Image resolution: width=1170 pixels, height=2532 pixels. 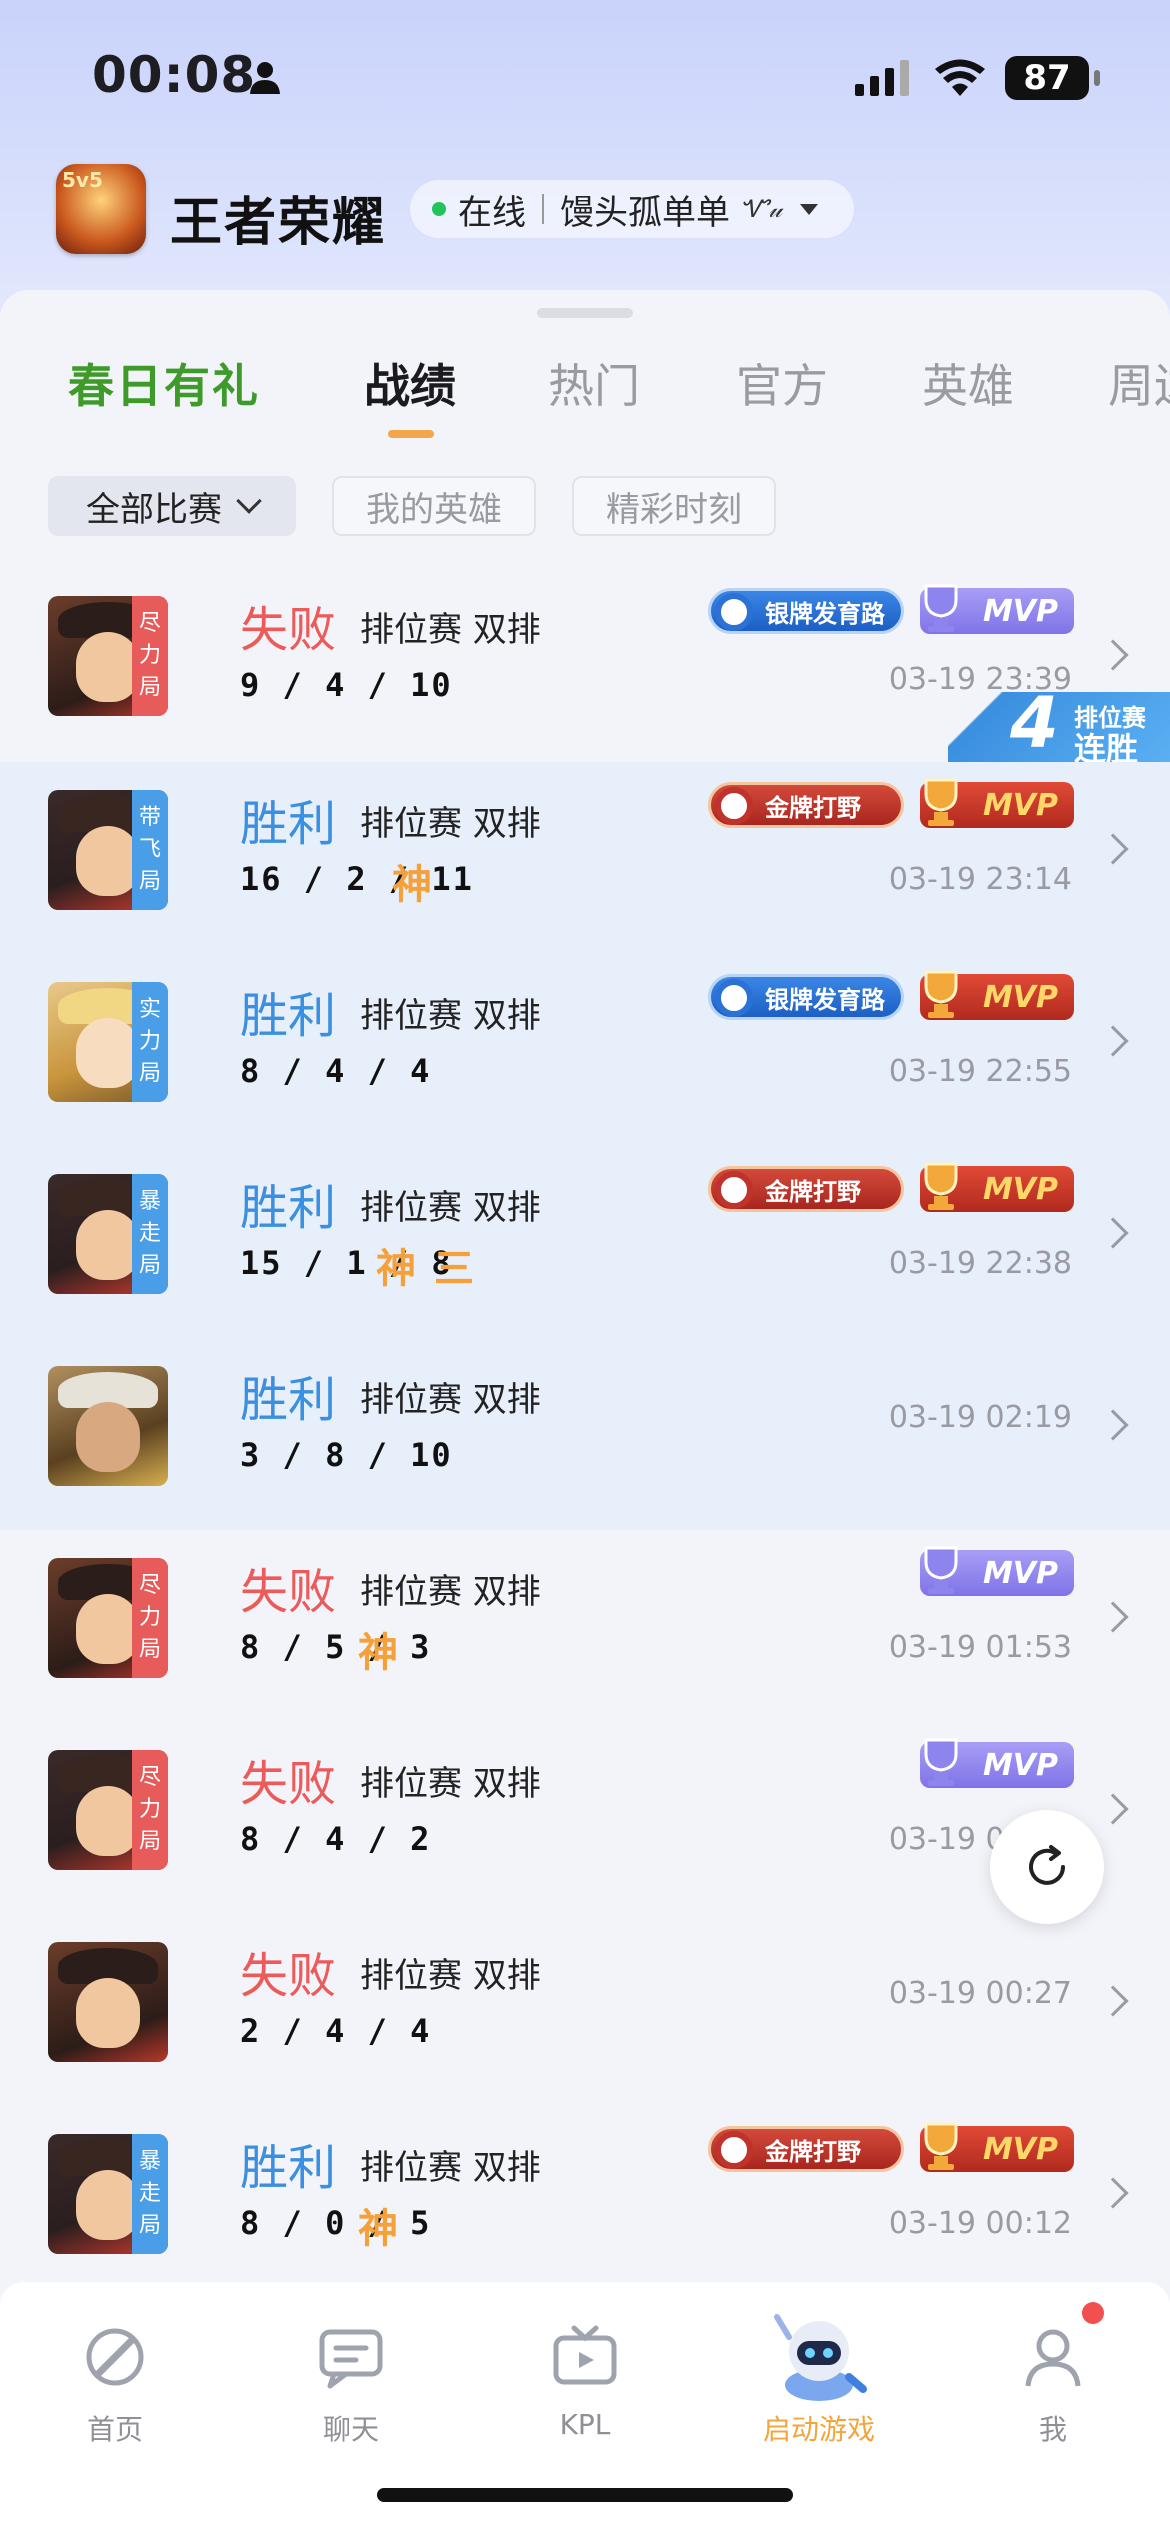 I want to click on match-time: 03-19 22:55, so click(x=980, y=1071).